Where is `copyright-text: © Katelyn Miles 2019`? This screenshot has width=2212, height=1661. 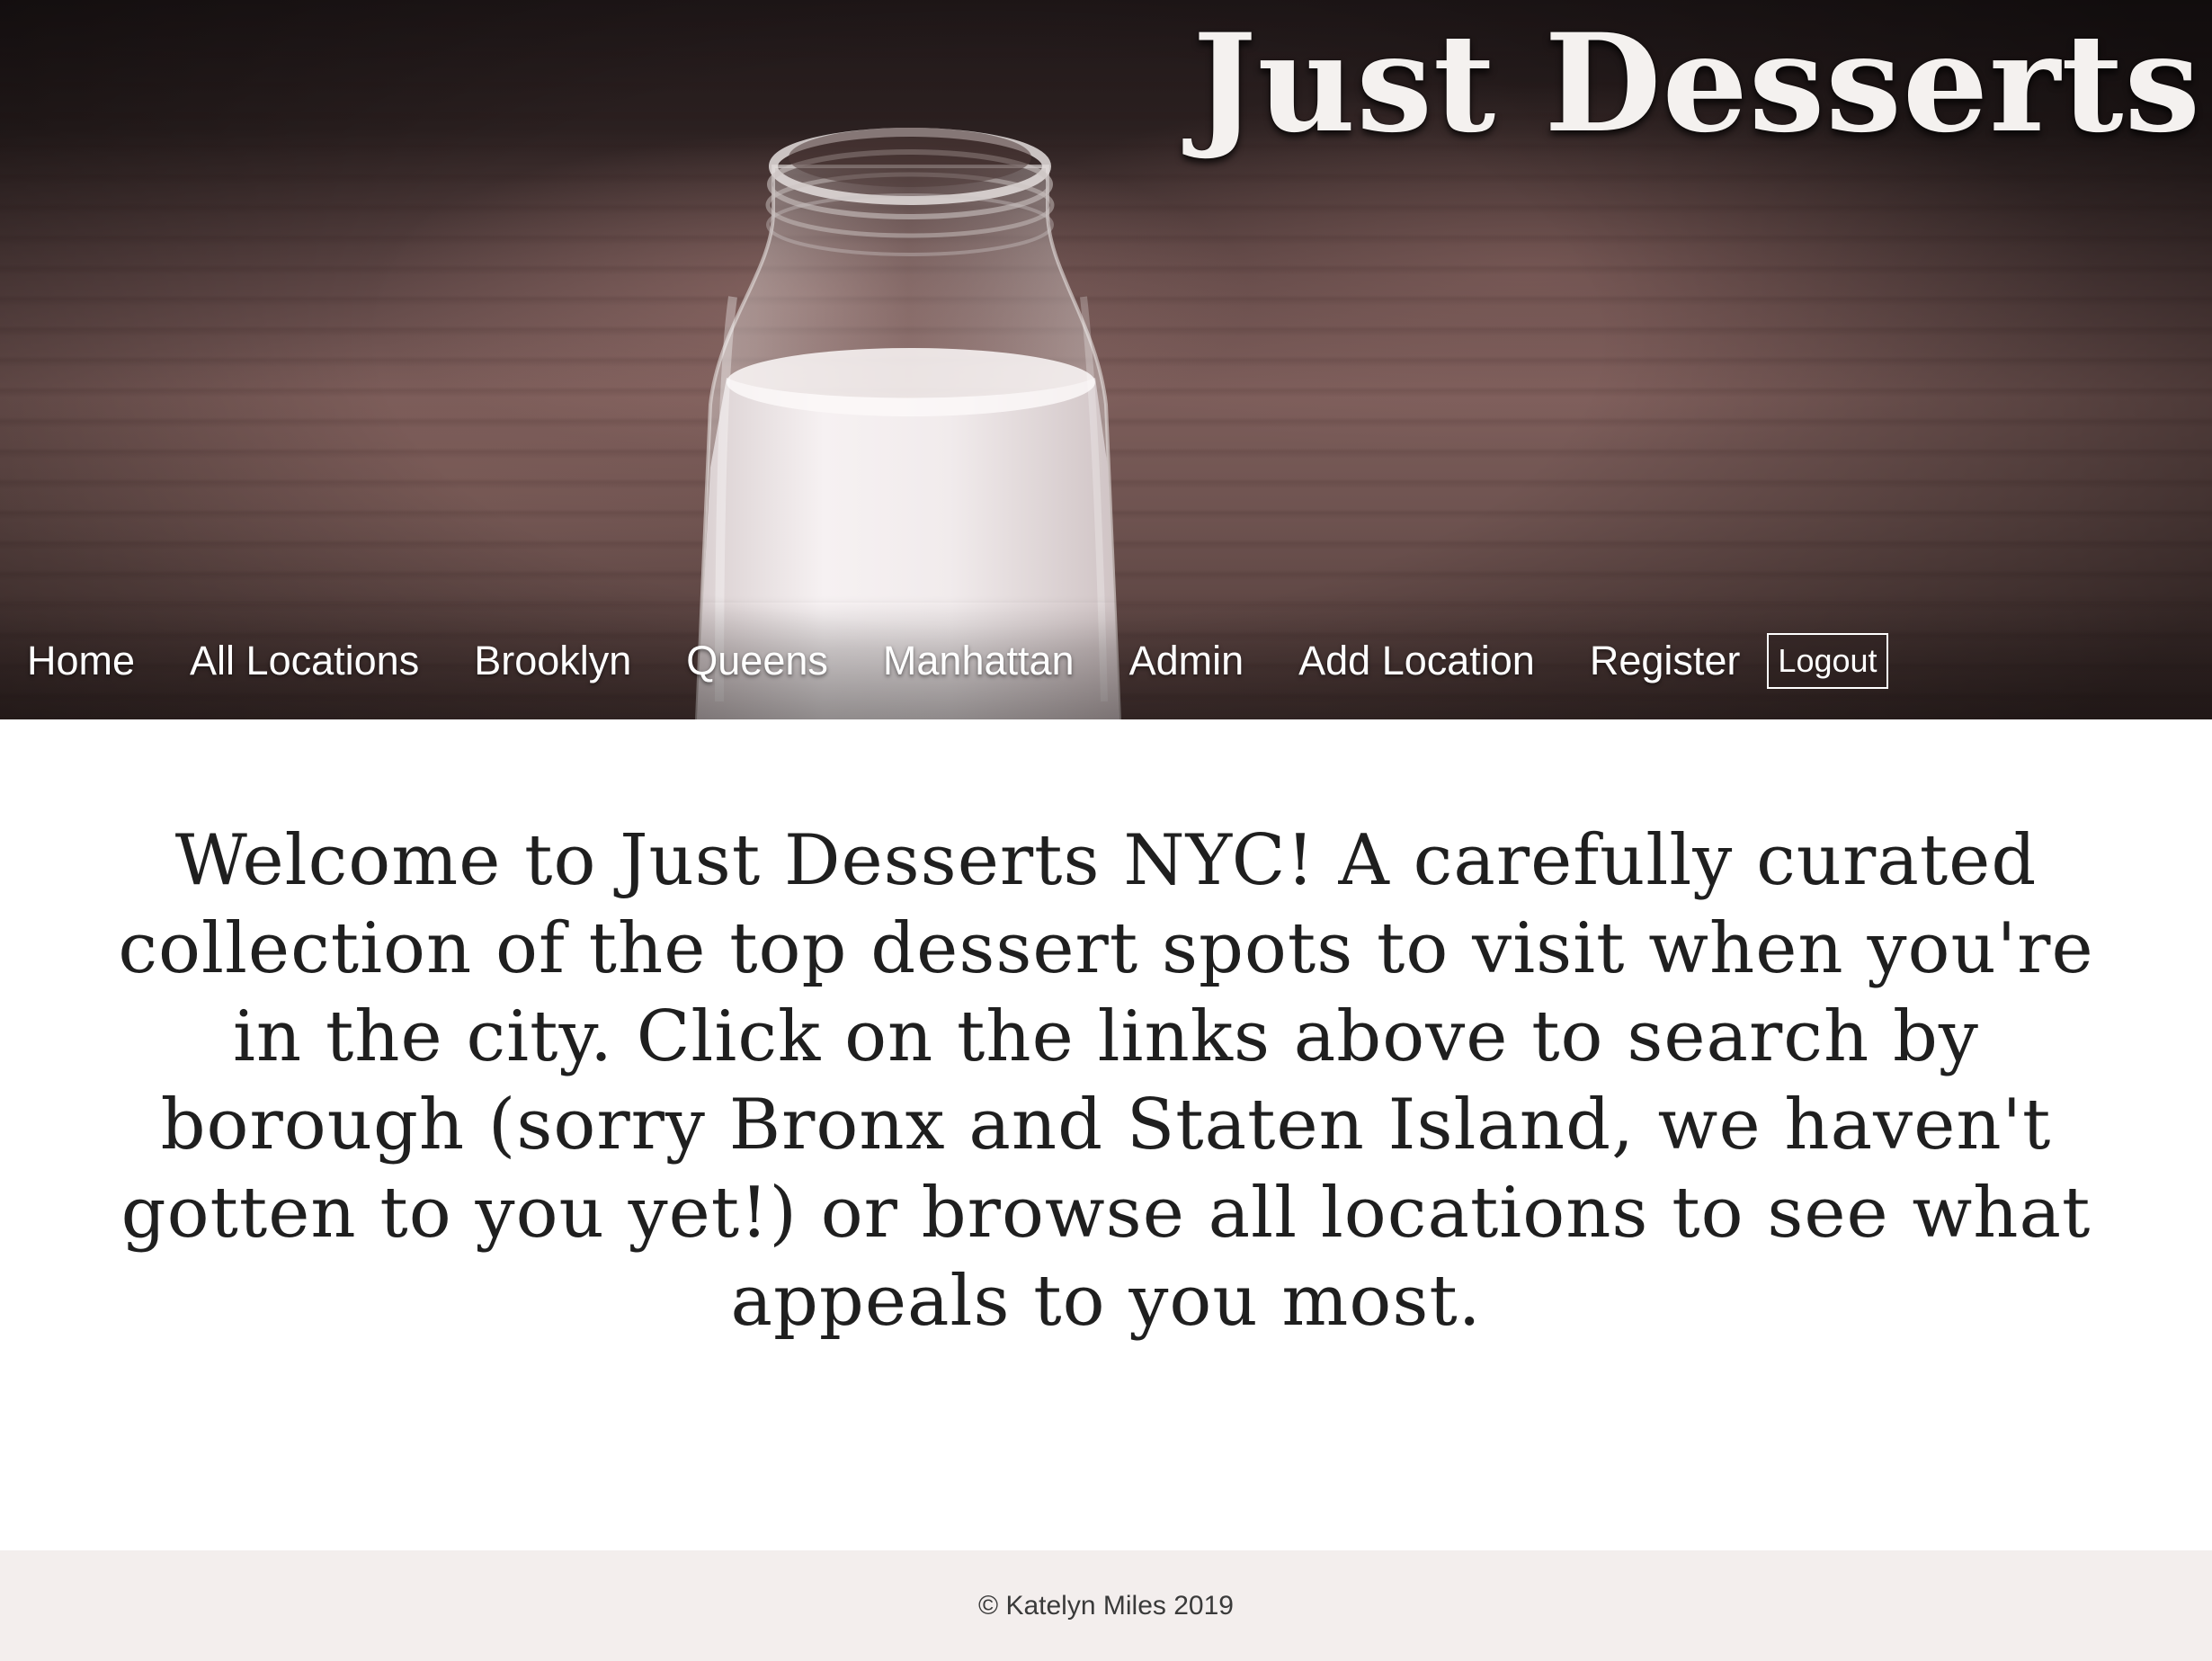
copyright-text: © Katelyn Miles 2019 is located at coordinates (1106, 1605).